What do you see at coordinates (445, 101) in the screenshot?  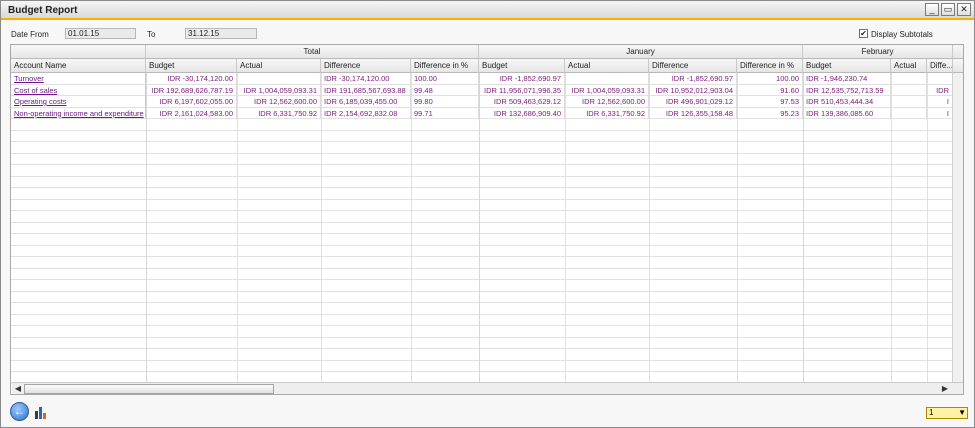 I see `table-cell: 99.80` at bounding box center [445, 101].